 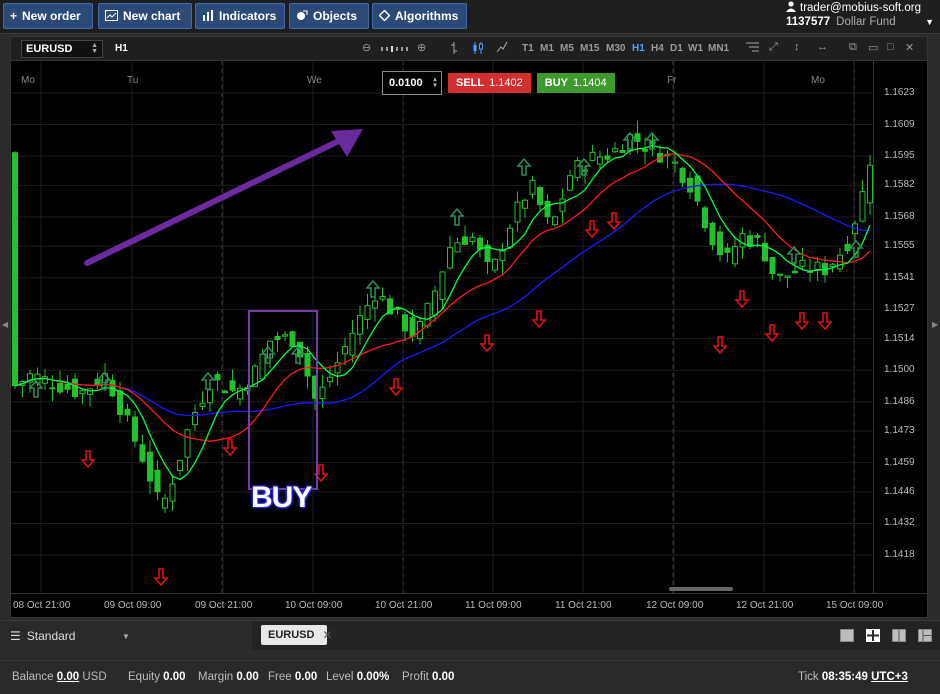 I want to click on time-tick-label: 12 Oct 09:00, so click(x=675, y=605).